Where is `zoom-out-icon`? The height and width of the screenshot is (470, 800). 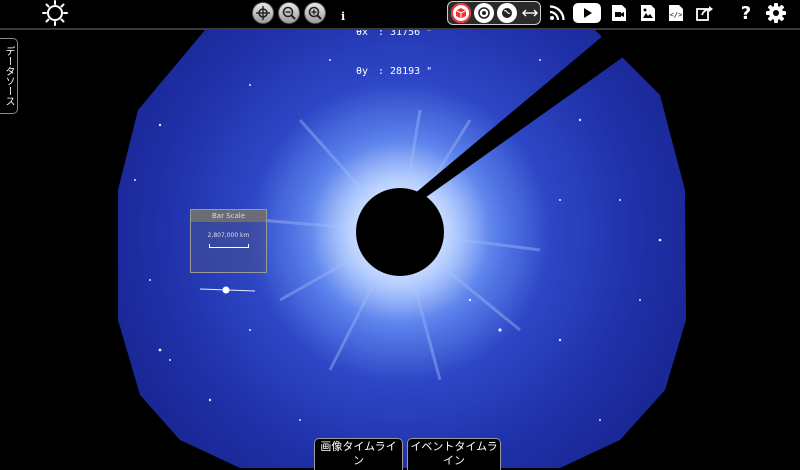
zoom-out-icon is located at coordinates (289, 13).